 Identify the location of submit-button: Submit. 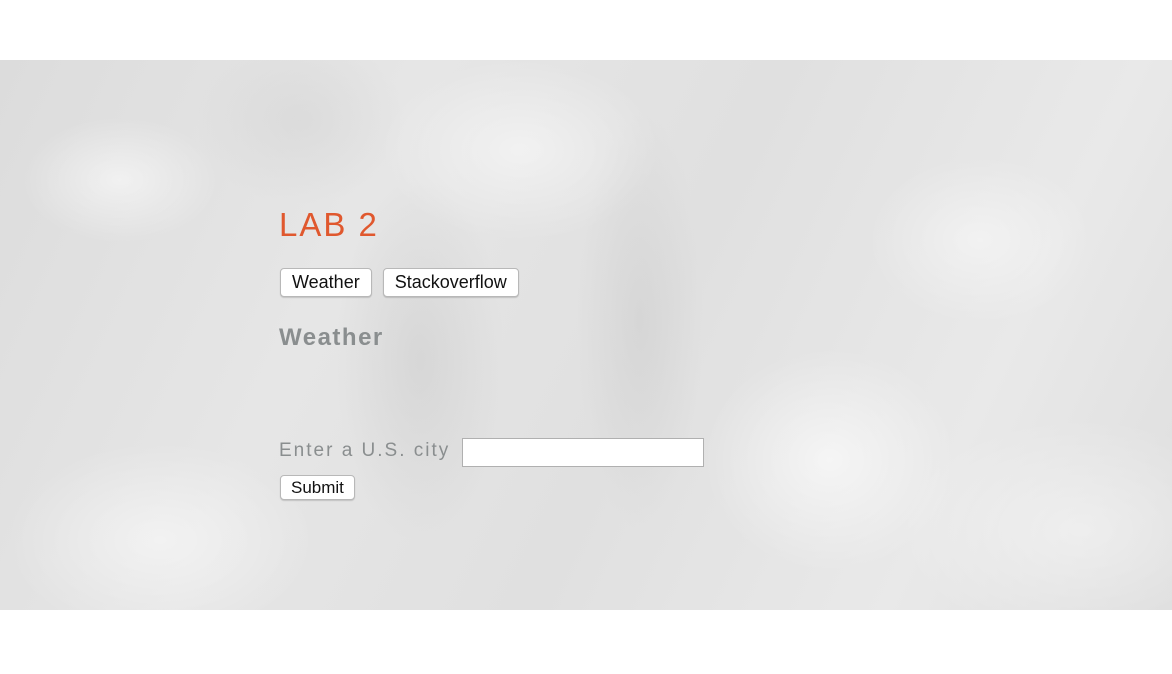
(317, 487).